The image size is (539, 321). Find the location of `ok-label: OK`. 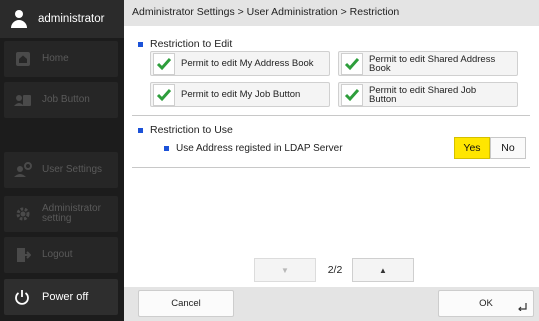

ok-label: OK is located at coordinates (486, 303).